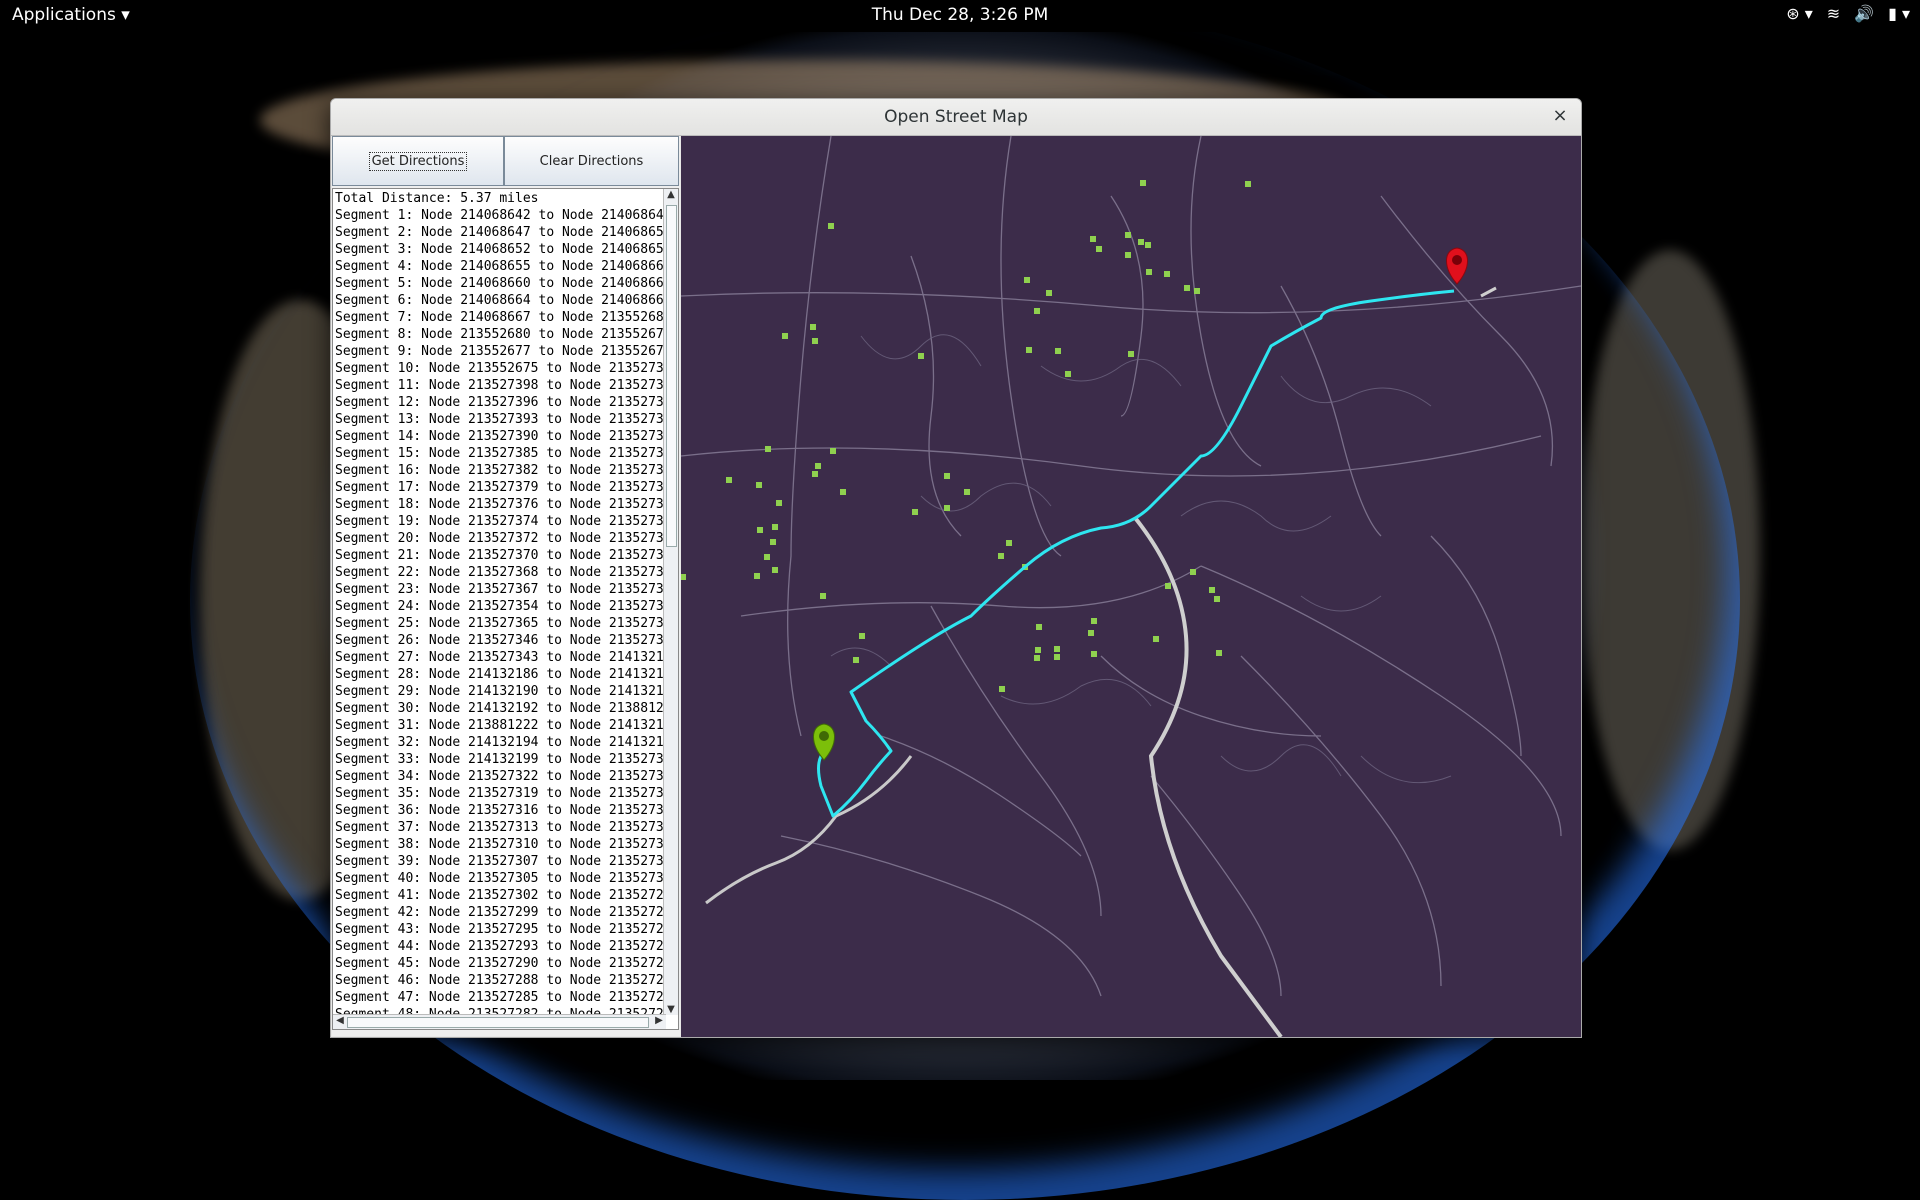 This screenshot has height=1200, width=1920. I want to click on volume-icon: 🔊, so click(1864, 13).